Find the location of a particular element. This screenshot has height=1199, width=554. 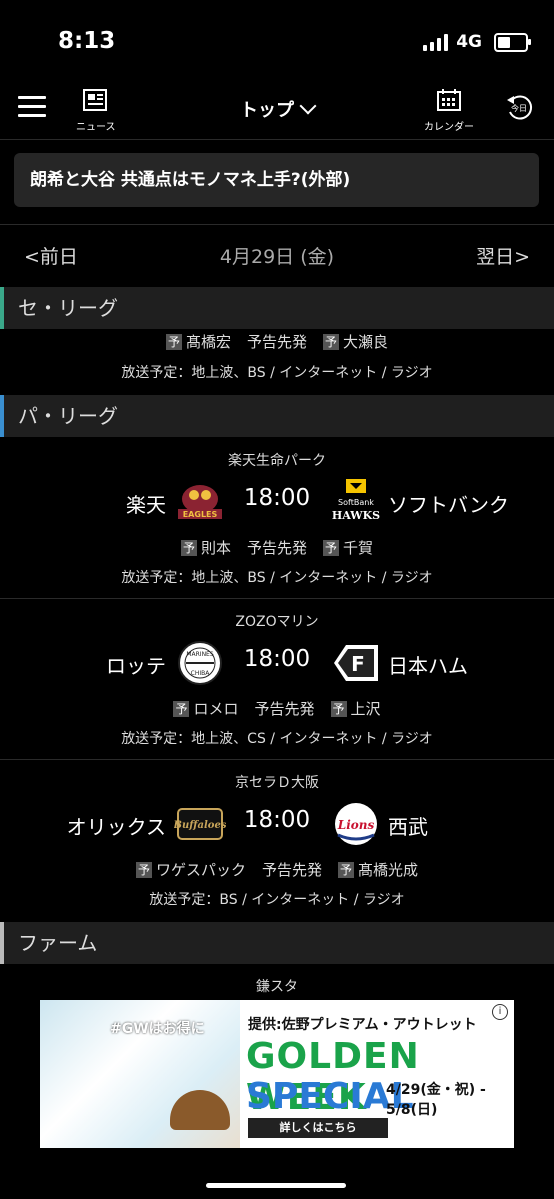

ad-date-start: 4/29(金・祝) - is located at coordinates (436, 1090).